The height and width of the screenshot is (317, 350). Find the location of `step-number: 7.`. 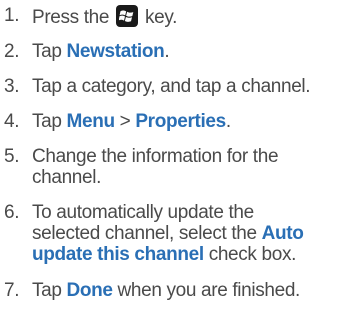

step-number: 7. is located at coordinates (12, 290).